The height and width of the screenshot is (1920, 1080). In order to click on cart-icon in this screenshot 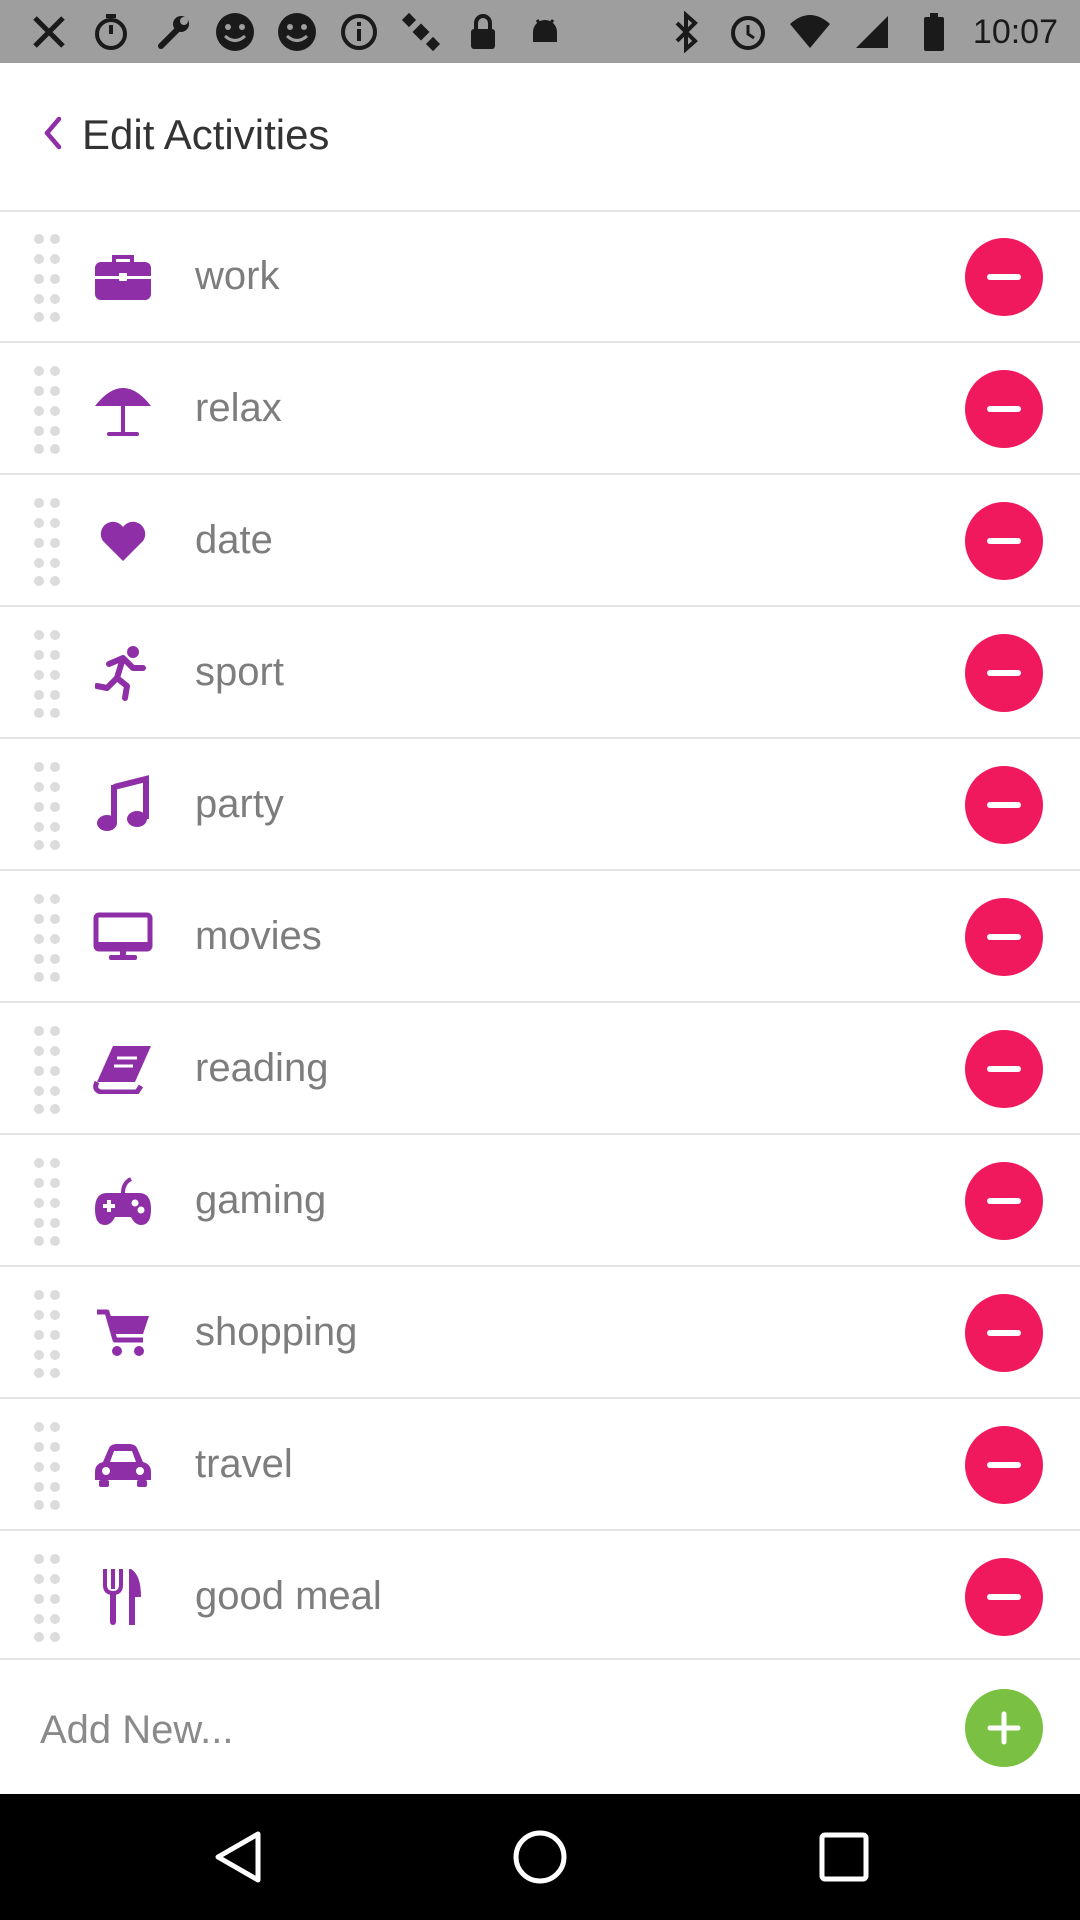, I will do `click(123, 1333)`.